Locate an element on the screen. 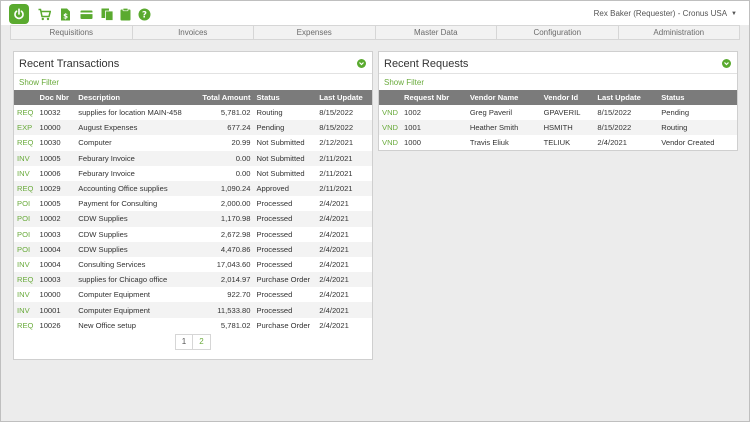 The width and height of the screenshot is (750, 422). description: Feburary Invoice is located at coordinates (106, 158).